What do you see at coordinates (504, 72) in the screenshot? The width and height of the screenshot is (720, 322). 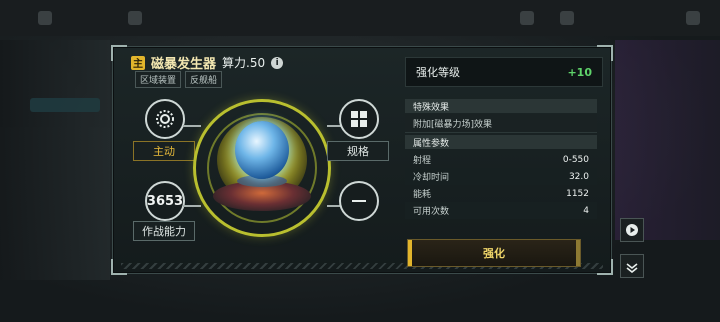 I see `enhance-level-row: 强化等级 +10` at bounding box center [504, 72].